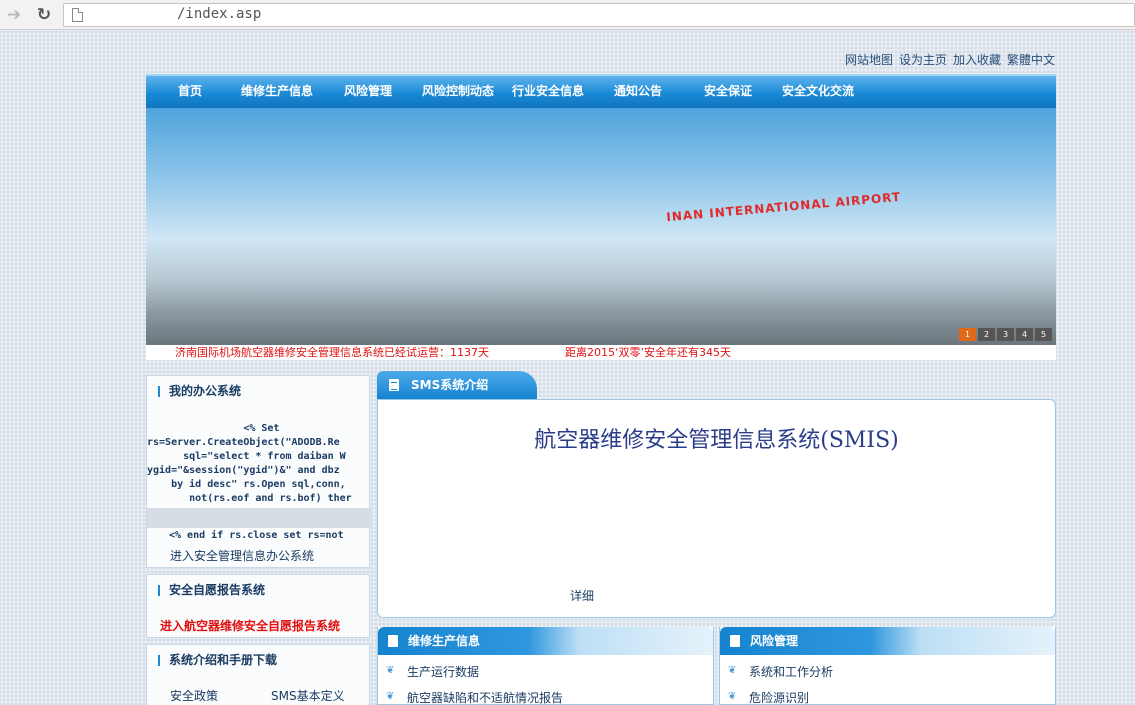 The height and width of the screenshot is (705, 1135). Describe the element at coordinates (599, 15) in the screenshot. I see `address-bar: /index.asp` at that location.